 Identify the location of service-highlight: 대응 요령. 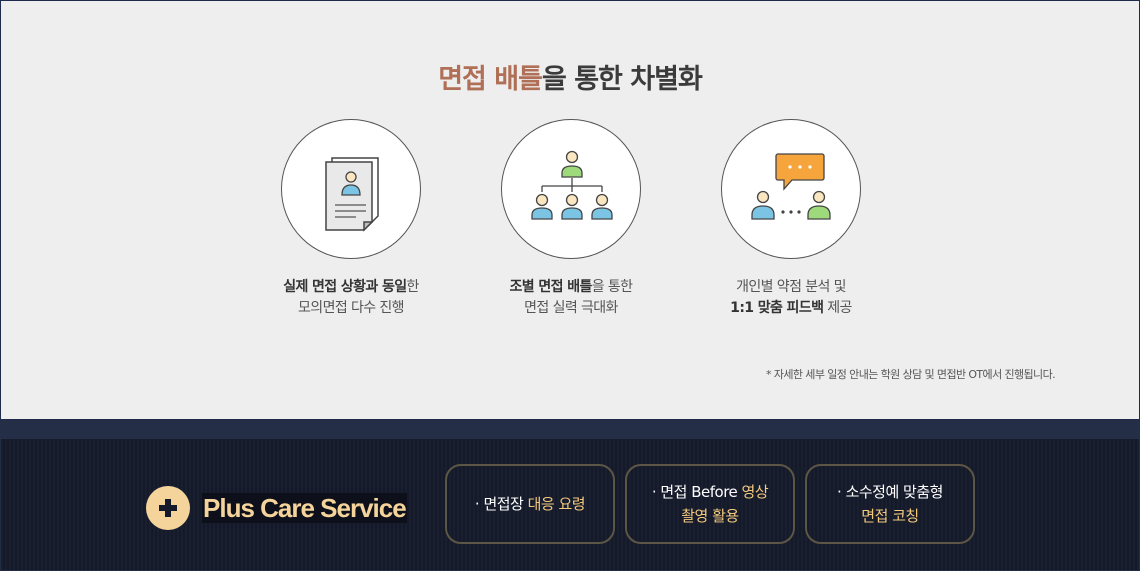
(556, 504).